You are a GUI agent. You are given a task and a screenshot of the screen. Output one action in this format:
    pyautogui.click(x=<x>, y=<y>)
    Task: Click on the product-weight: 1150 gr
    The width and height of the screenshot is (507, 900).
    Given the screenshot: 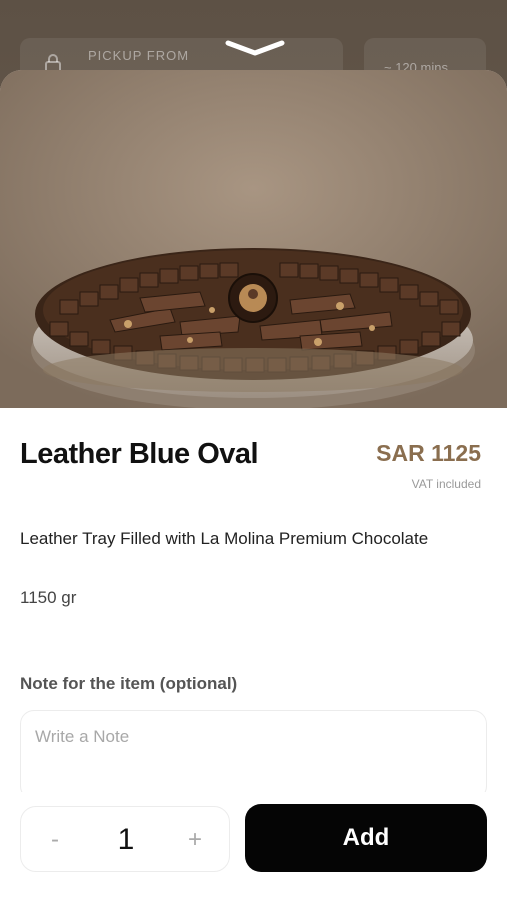 What is the action you would take?
    pyautogui.click(x=48, y=597)
    